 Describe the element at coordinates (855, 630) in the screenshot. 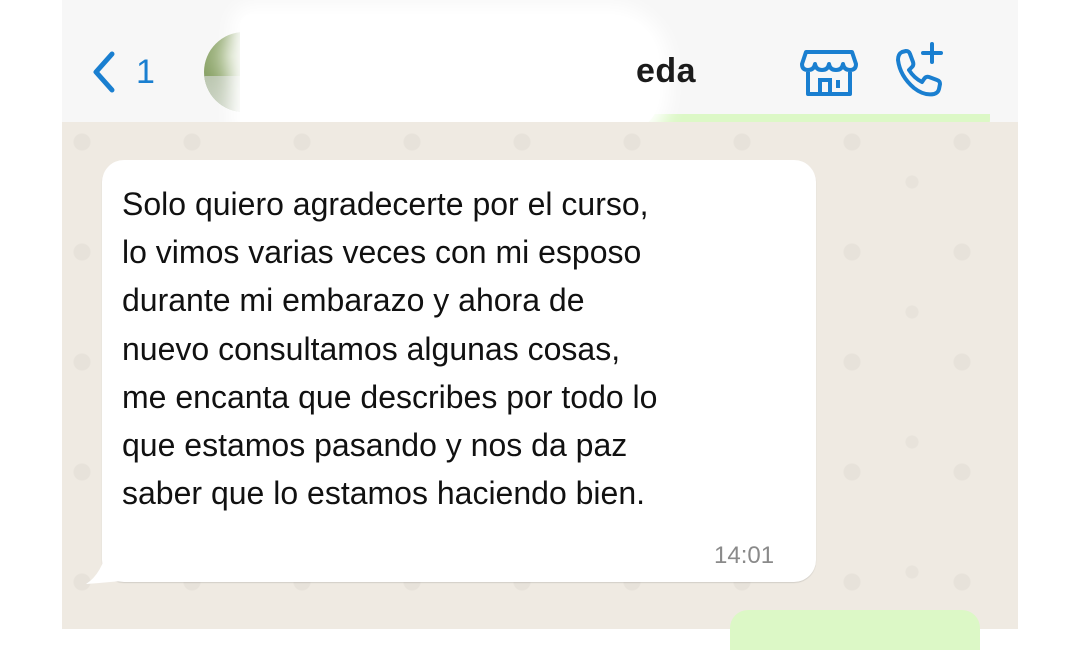

I see `outgoing-bubble-partial-bottom` at that location.